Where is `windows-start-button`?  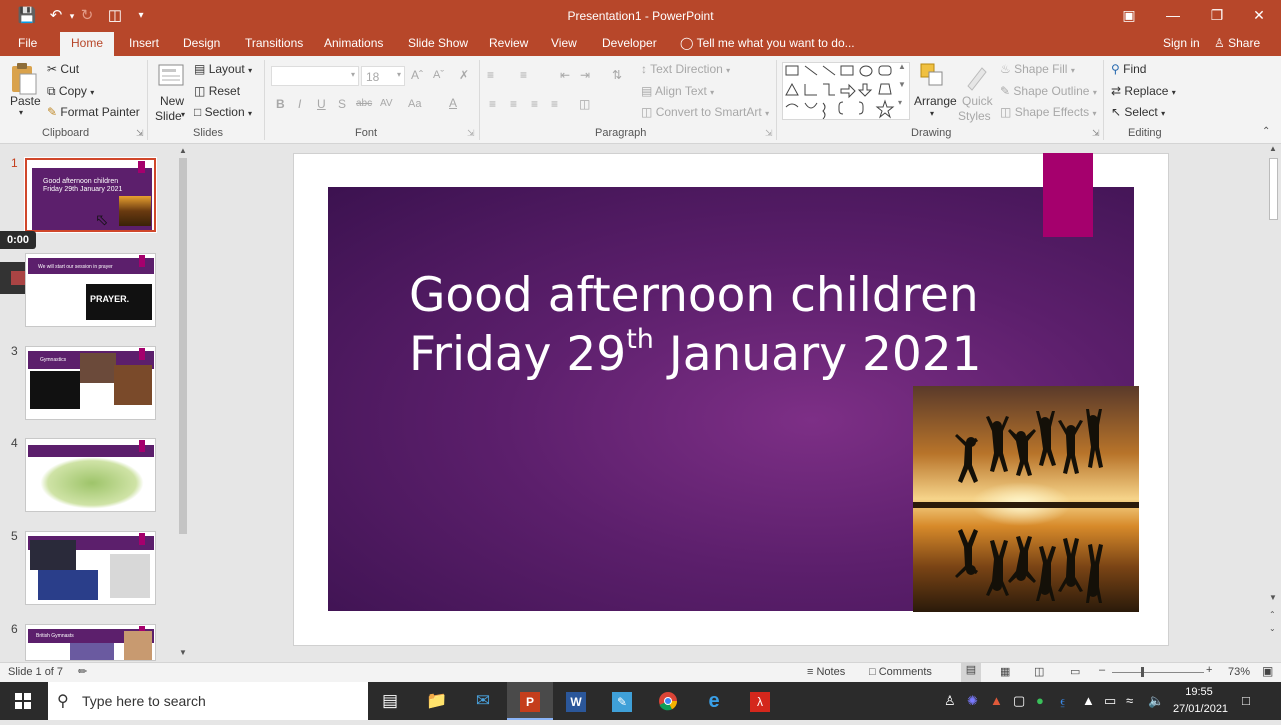 windows-start-button is located at coordinates (23, 701).